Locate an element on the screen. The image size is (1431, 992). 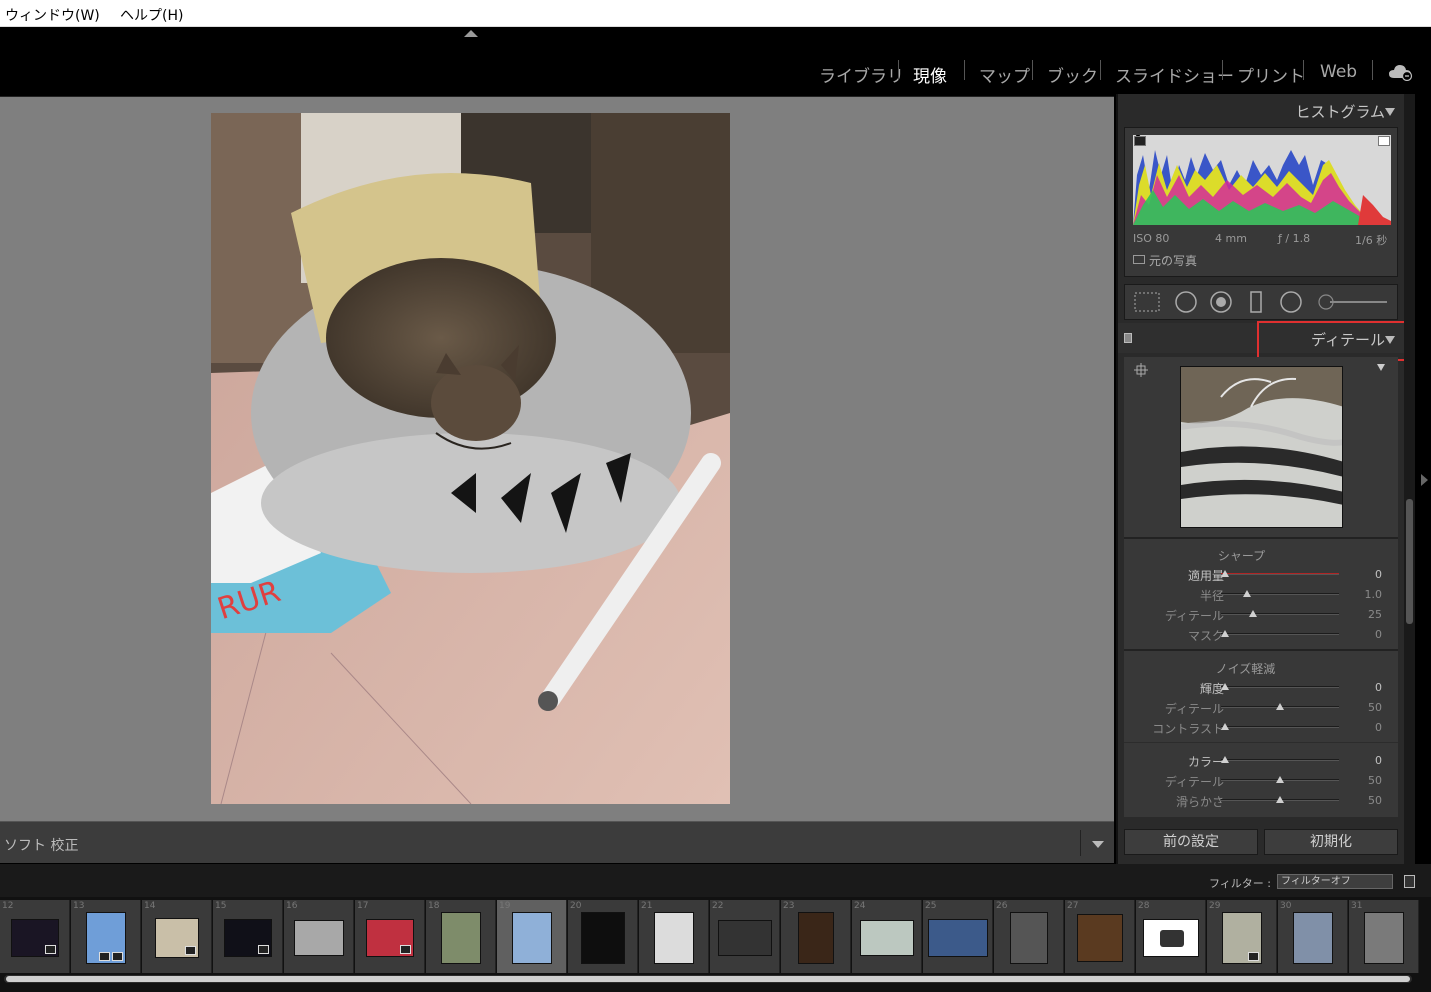
histogram-graph is located at coordinates (1262, 179).